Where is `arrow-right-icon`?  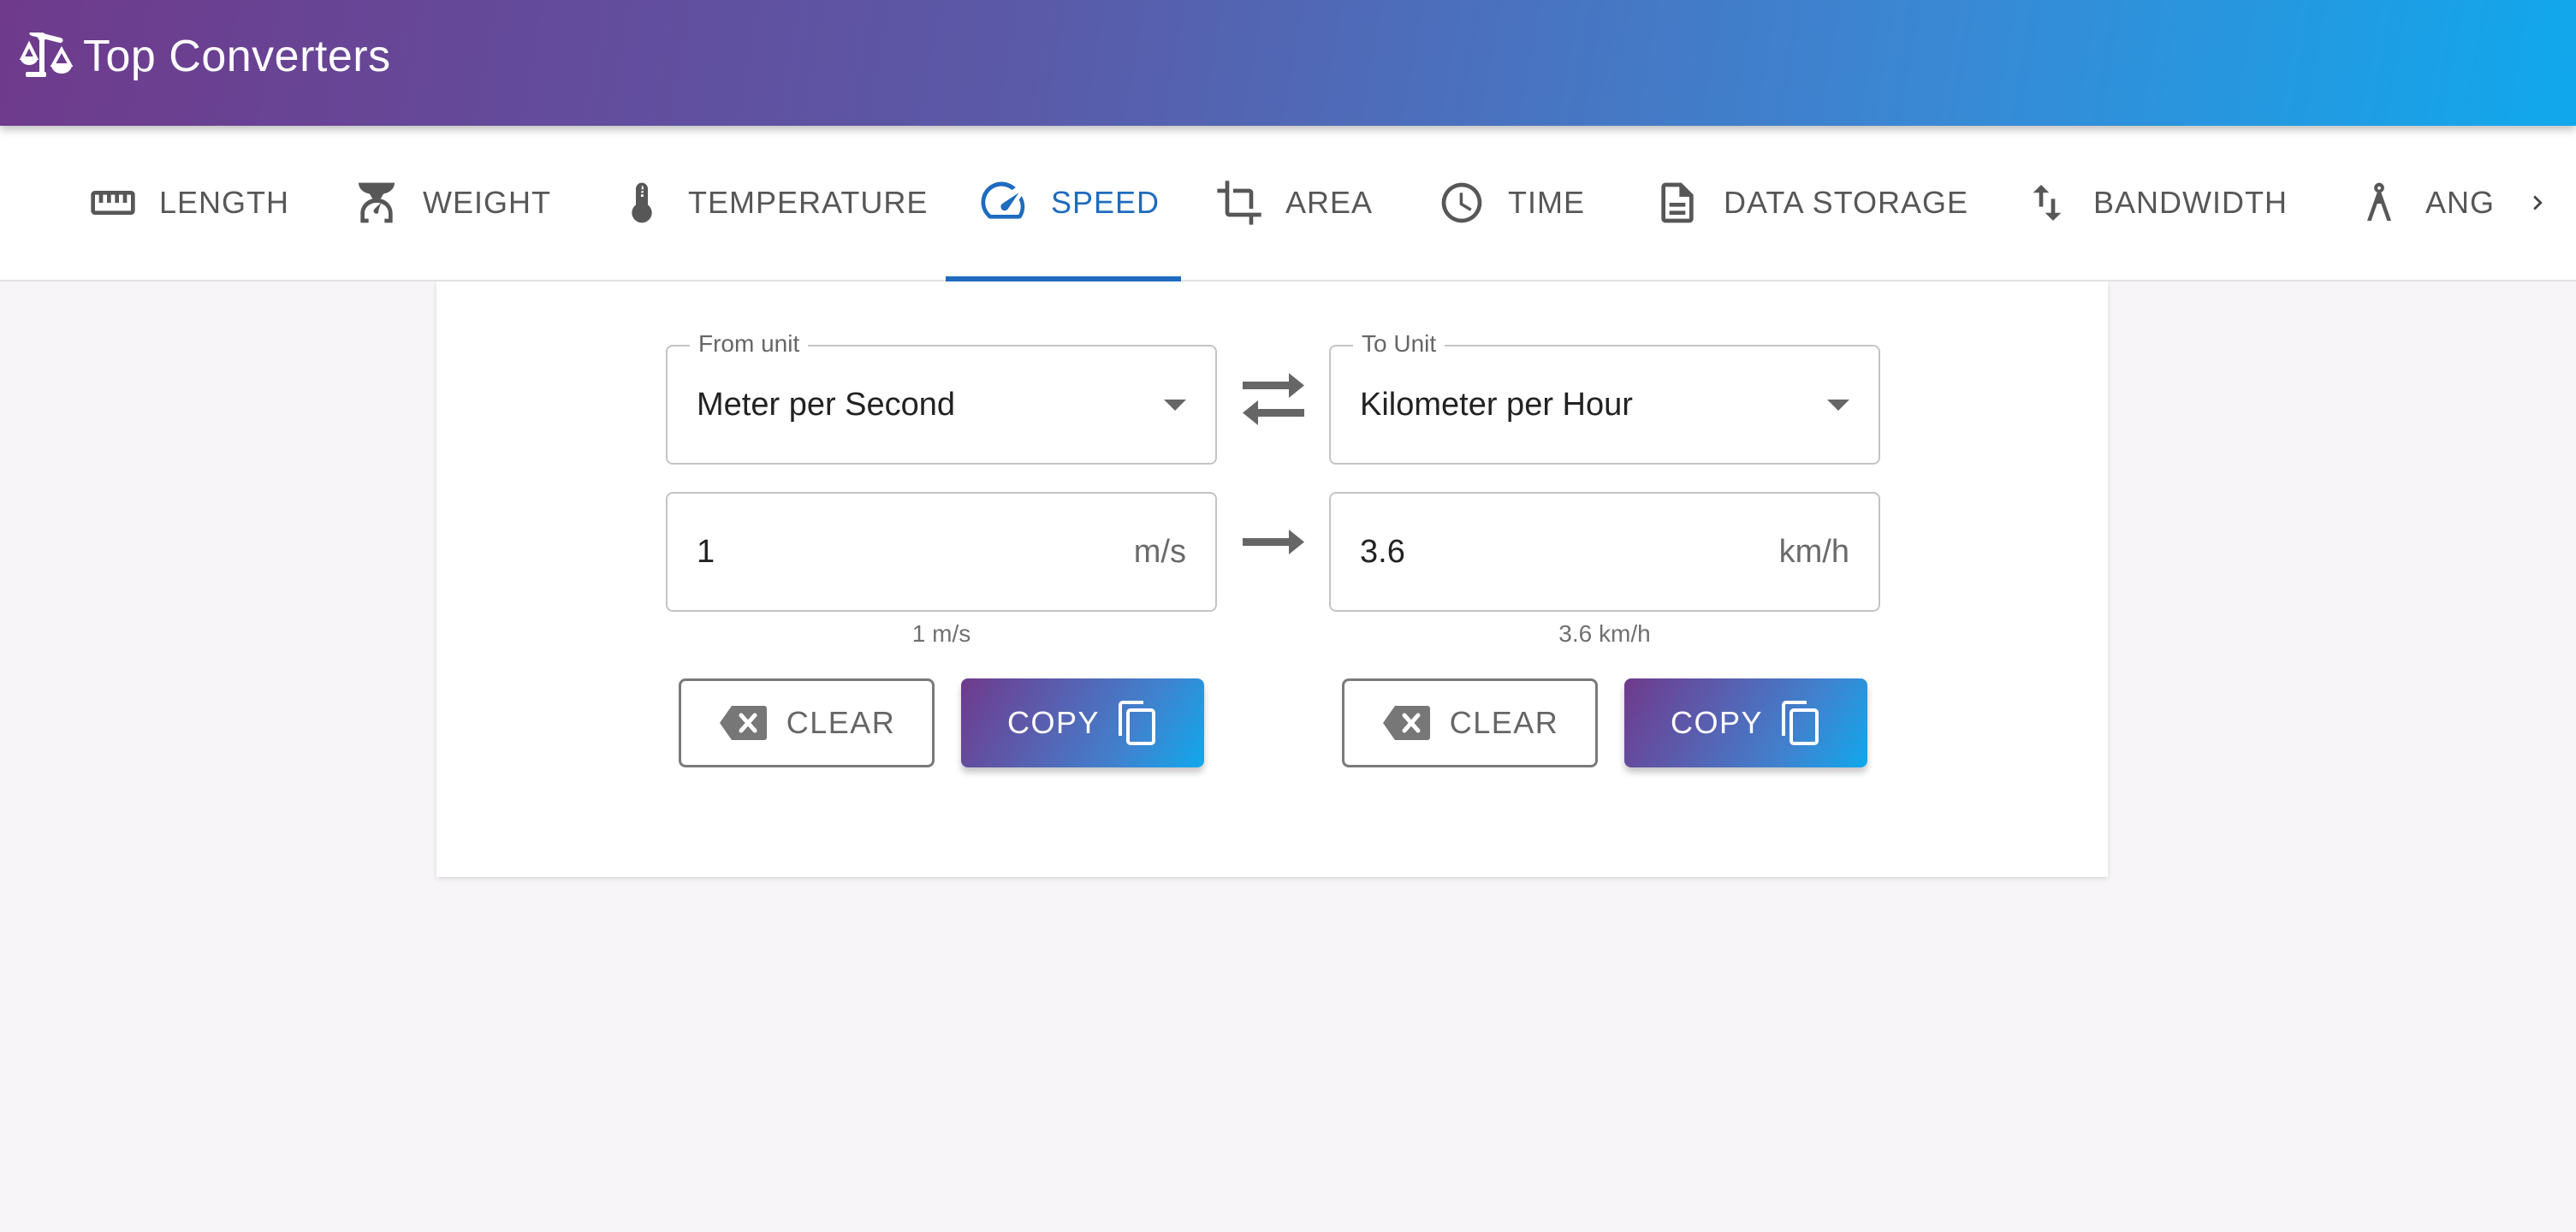 arrow-right-icon is located at coordinates (1273, 542).